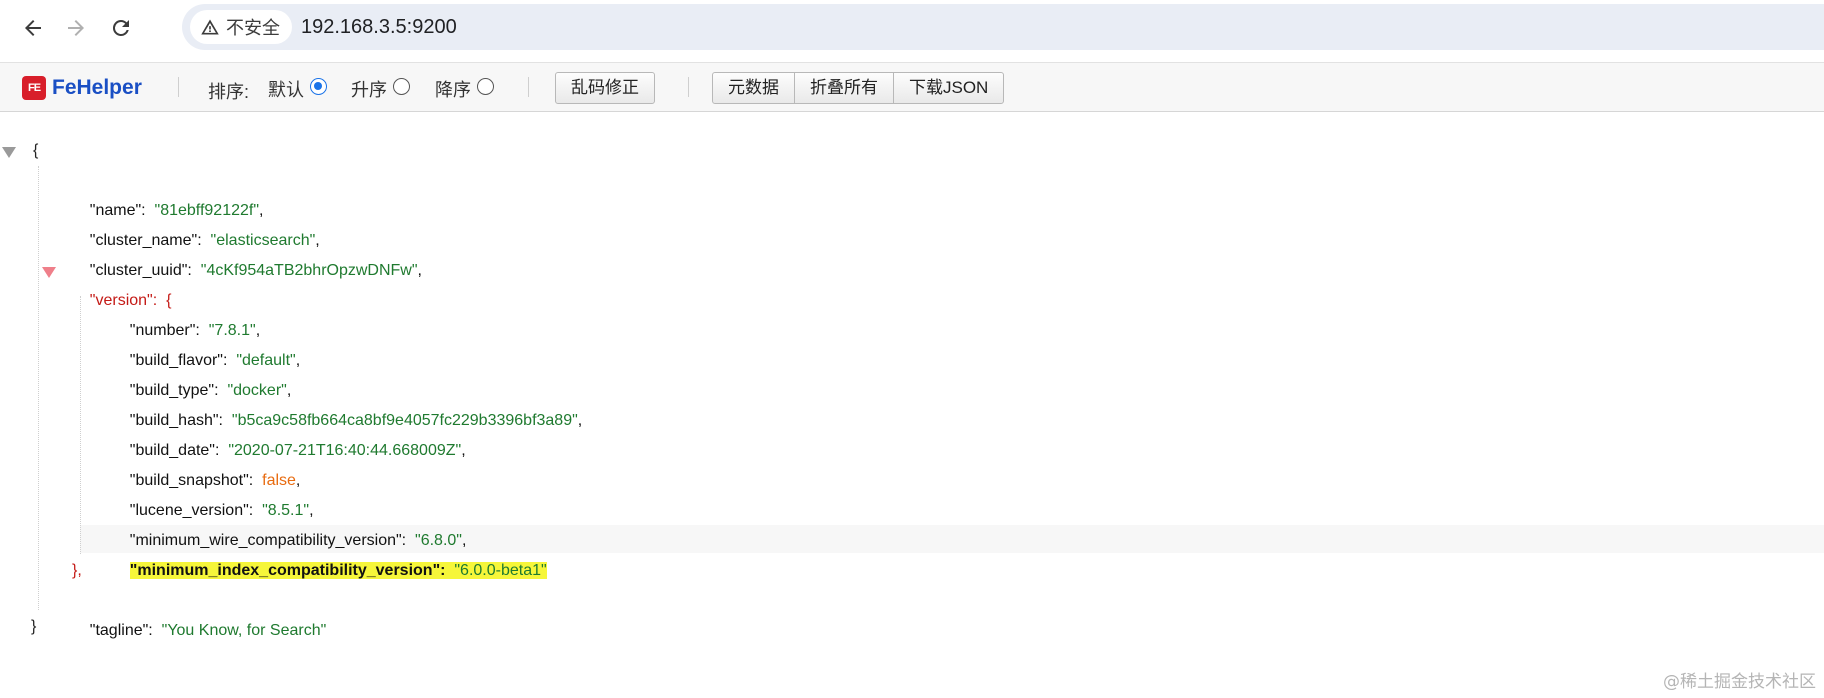  What do you see at coordinates (38, 388) in the screenshot?
I see `indent-guide` at bounding box center [38, 388].